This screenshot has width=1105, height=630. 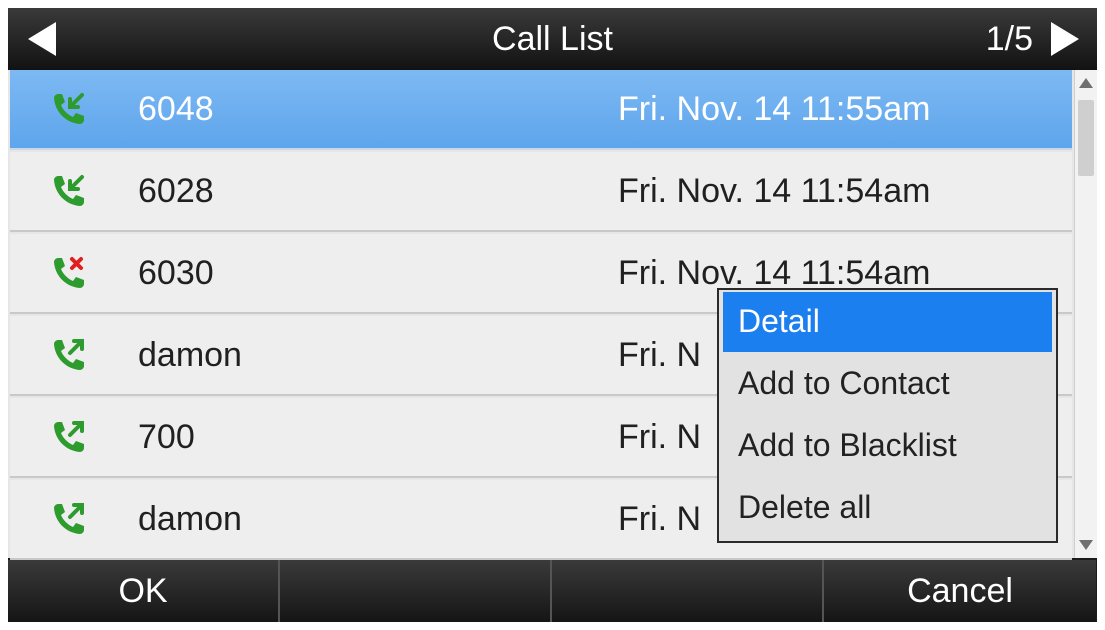 What do you see at coordinates (1009, 39) in the screenshot?
I see `page-indicator: 1/5` at bounding box center [1009, 39].